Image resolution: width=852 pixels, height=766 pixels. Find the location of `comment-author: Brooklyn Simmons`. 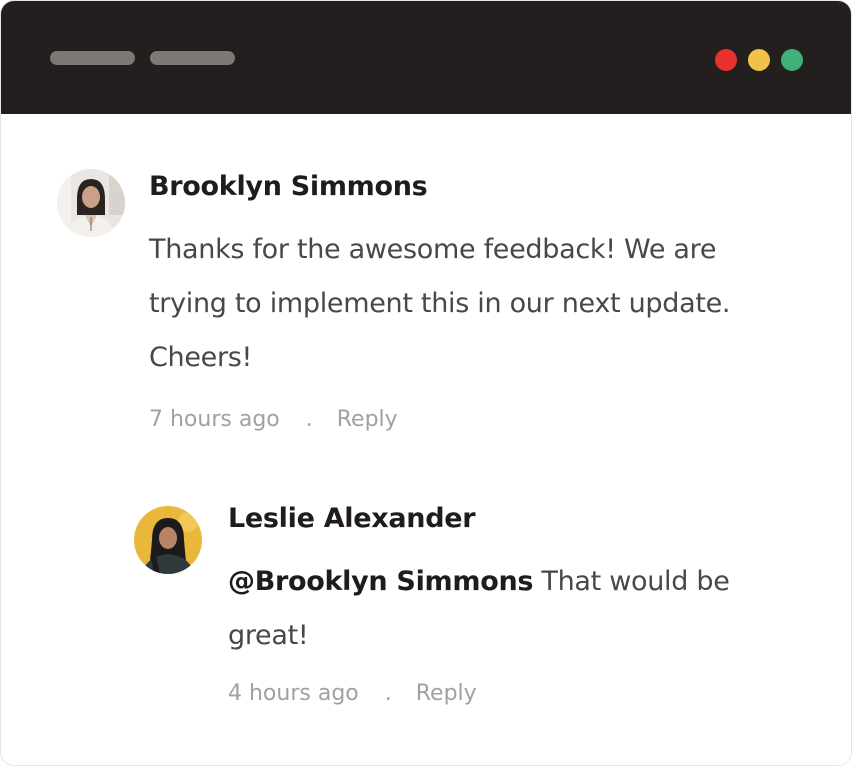

comment-author: Brooklyn Simmons is located at coordinates (288, 186).